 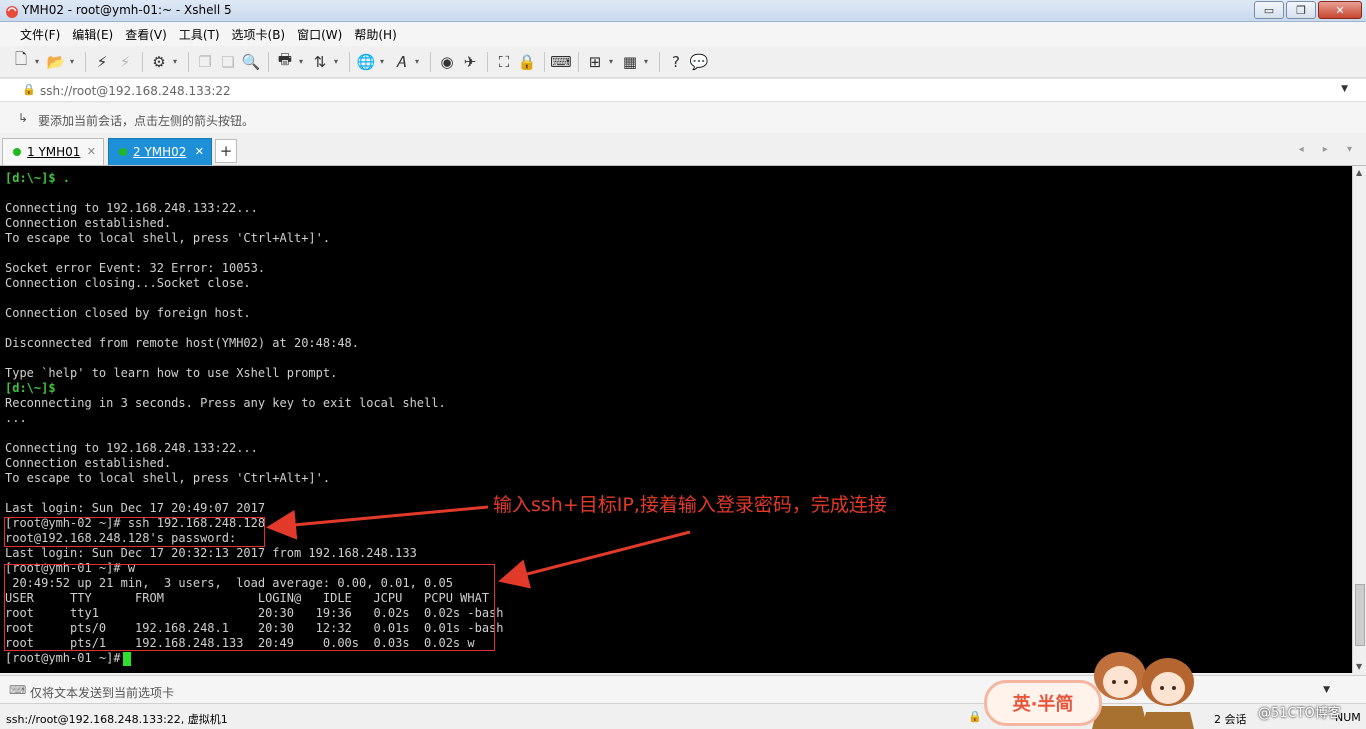 What do you see at coordinates (447, 62) in the screenshot?
I see `xftp-icon: ◉` at bounding box center [447, 62].